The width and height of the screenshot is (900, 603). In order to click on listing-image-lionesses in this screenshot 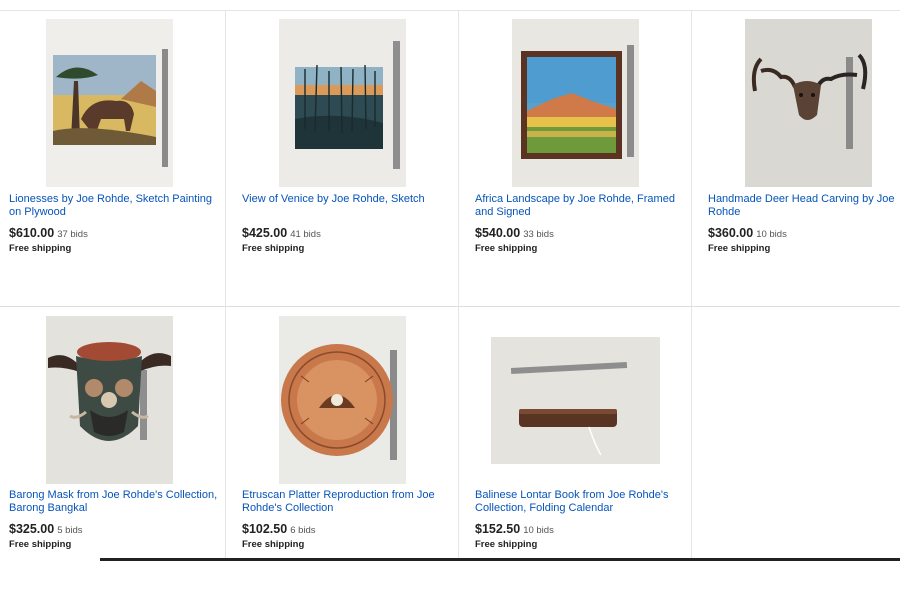, I will do `click(109, 103)`.